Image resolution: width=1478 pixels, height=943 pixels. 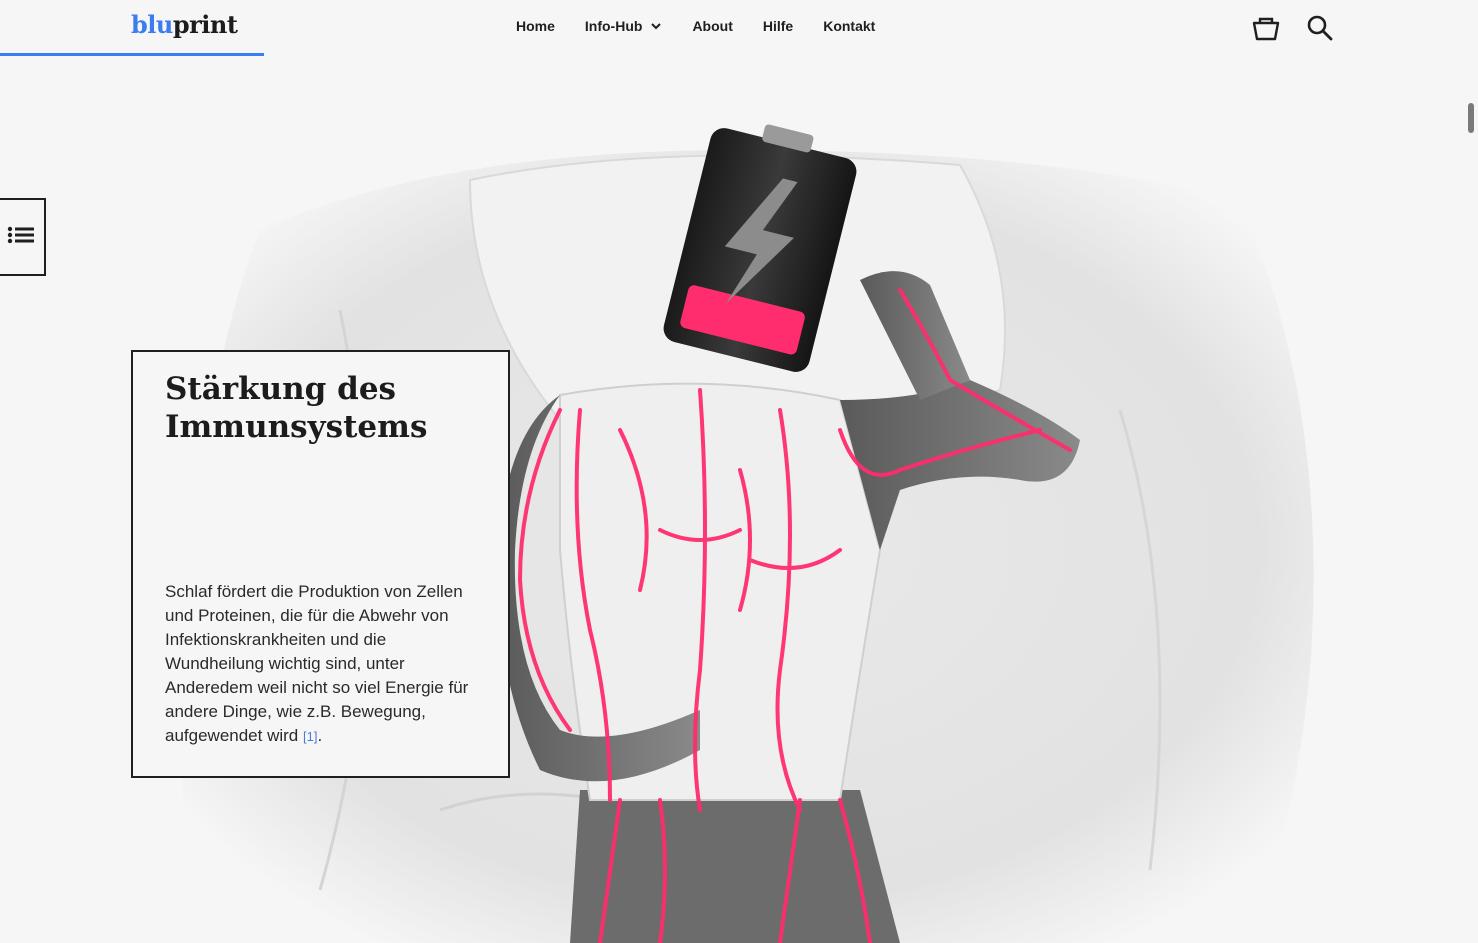 I want to click on reference-link: [1], so click(x=310, y=736).